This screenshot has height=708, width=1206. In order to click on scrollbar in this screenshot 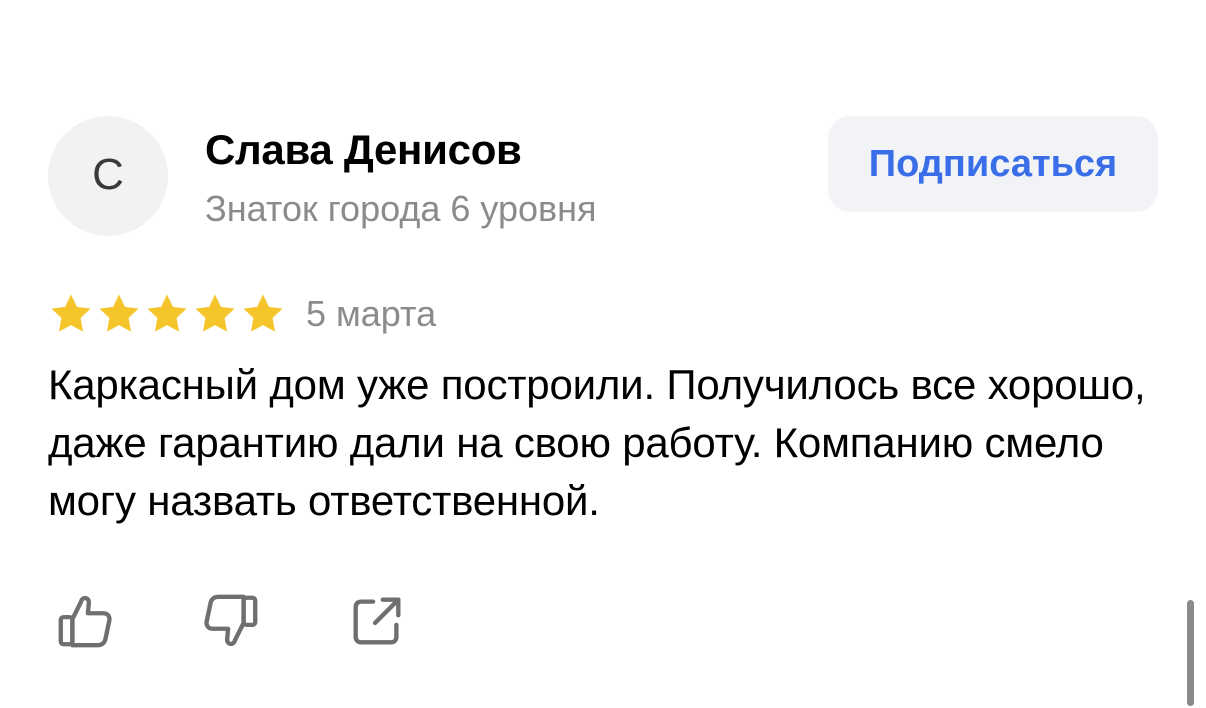, I will do `click(1190, 653)`.